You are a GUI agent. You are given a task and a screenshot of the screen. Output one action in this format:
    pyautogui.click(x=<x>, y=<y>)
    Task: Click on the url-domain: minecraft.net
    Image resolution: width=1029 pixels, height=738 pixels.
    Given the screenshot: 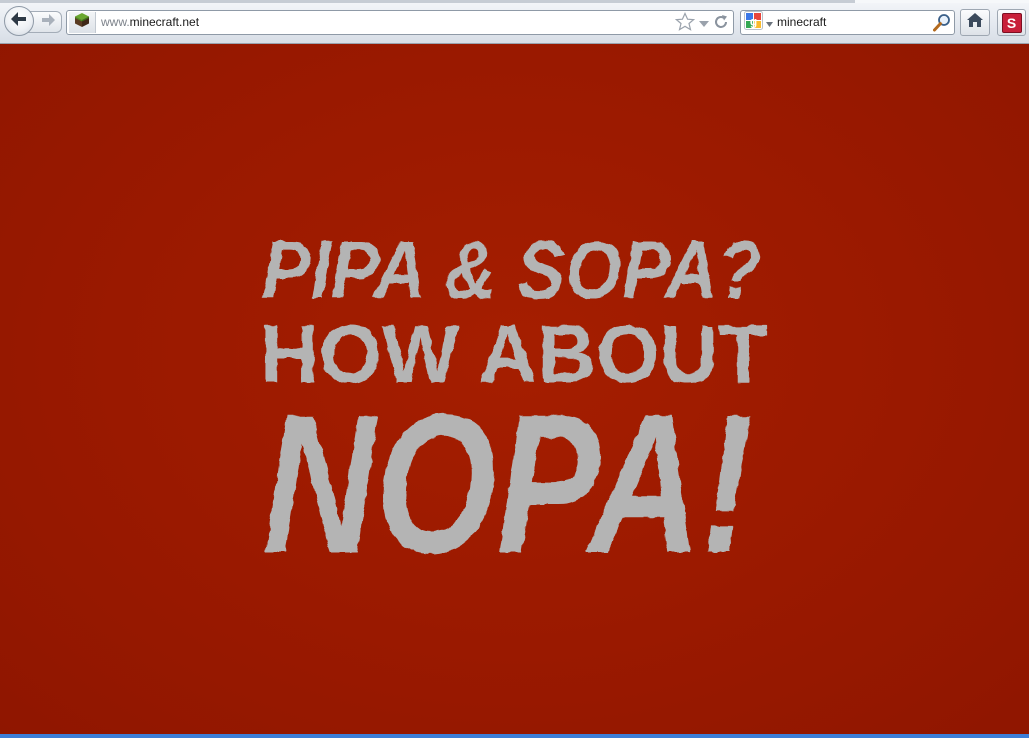 What is the action you would take?
    pyautogui.click(x=164, y=22)
    